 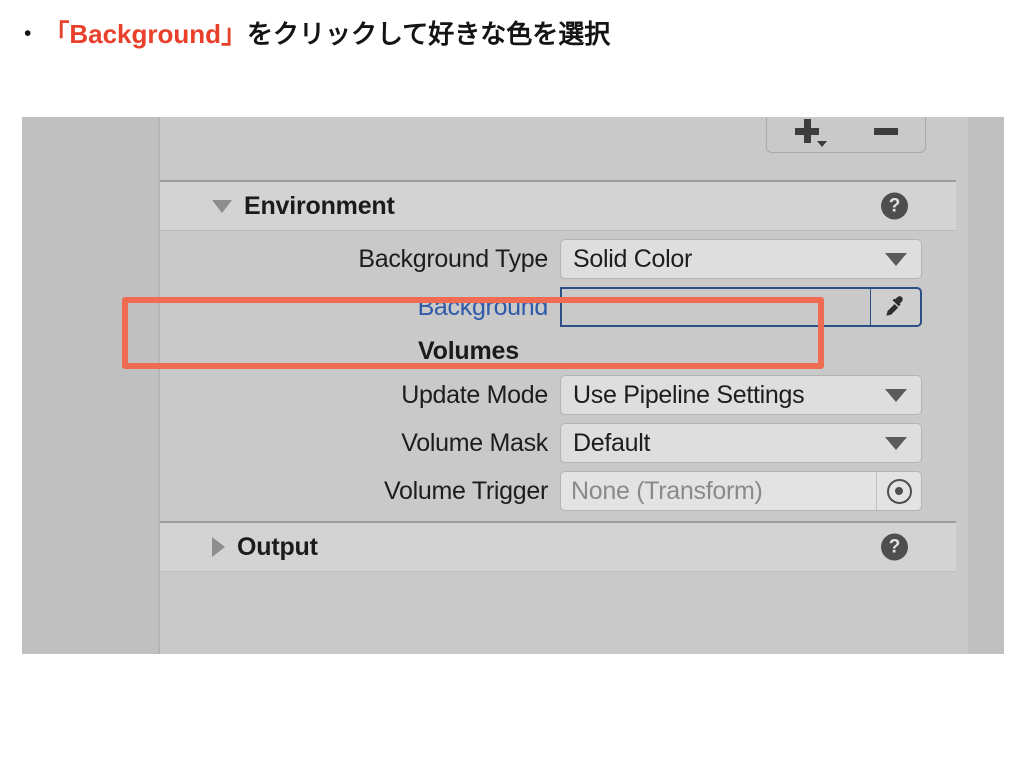 I want to click on field-update-mode: Use Pipeline Settings, so click(x=741, y=395).